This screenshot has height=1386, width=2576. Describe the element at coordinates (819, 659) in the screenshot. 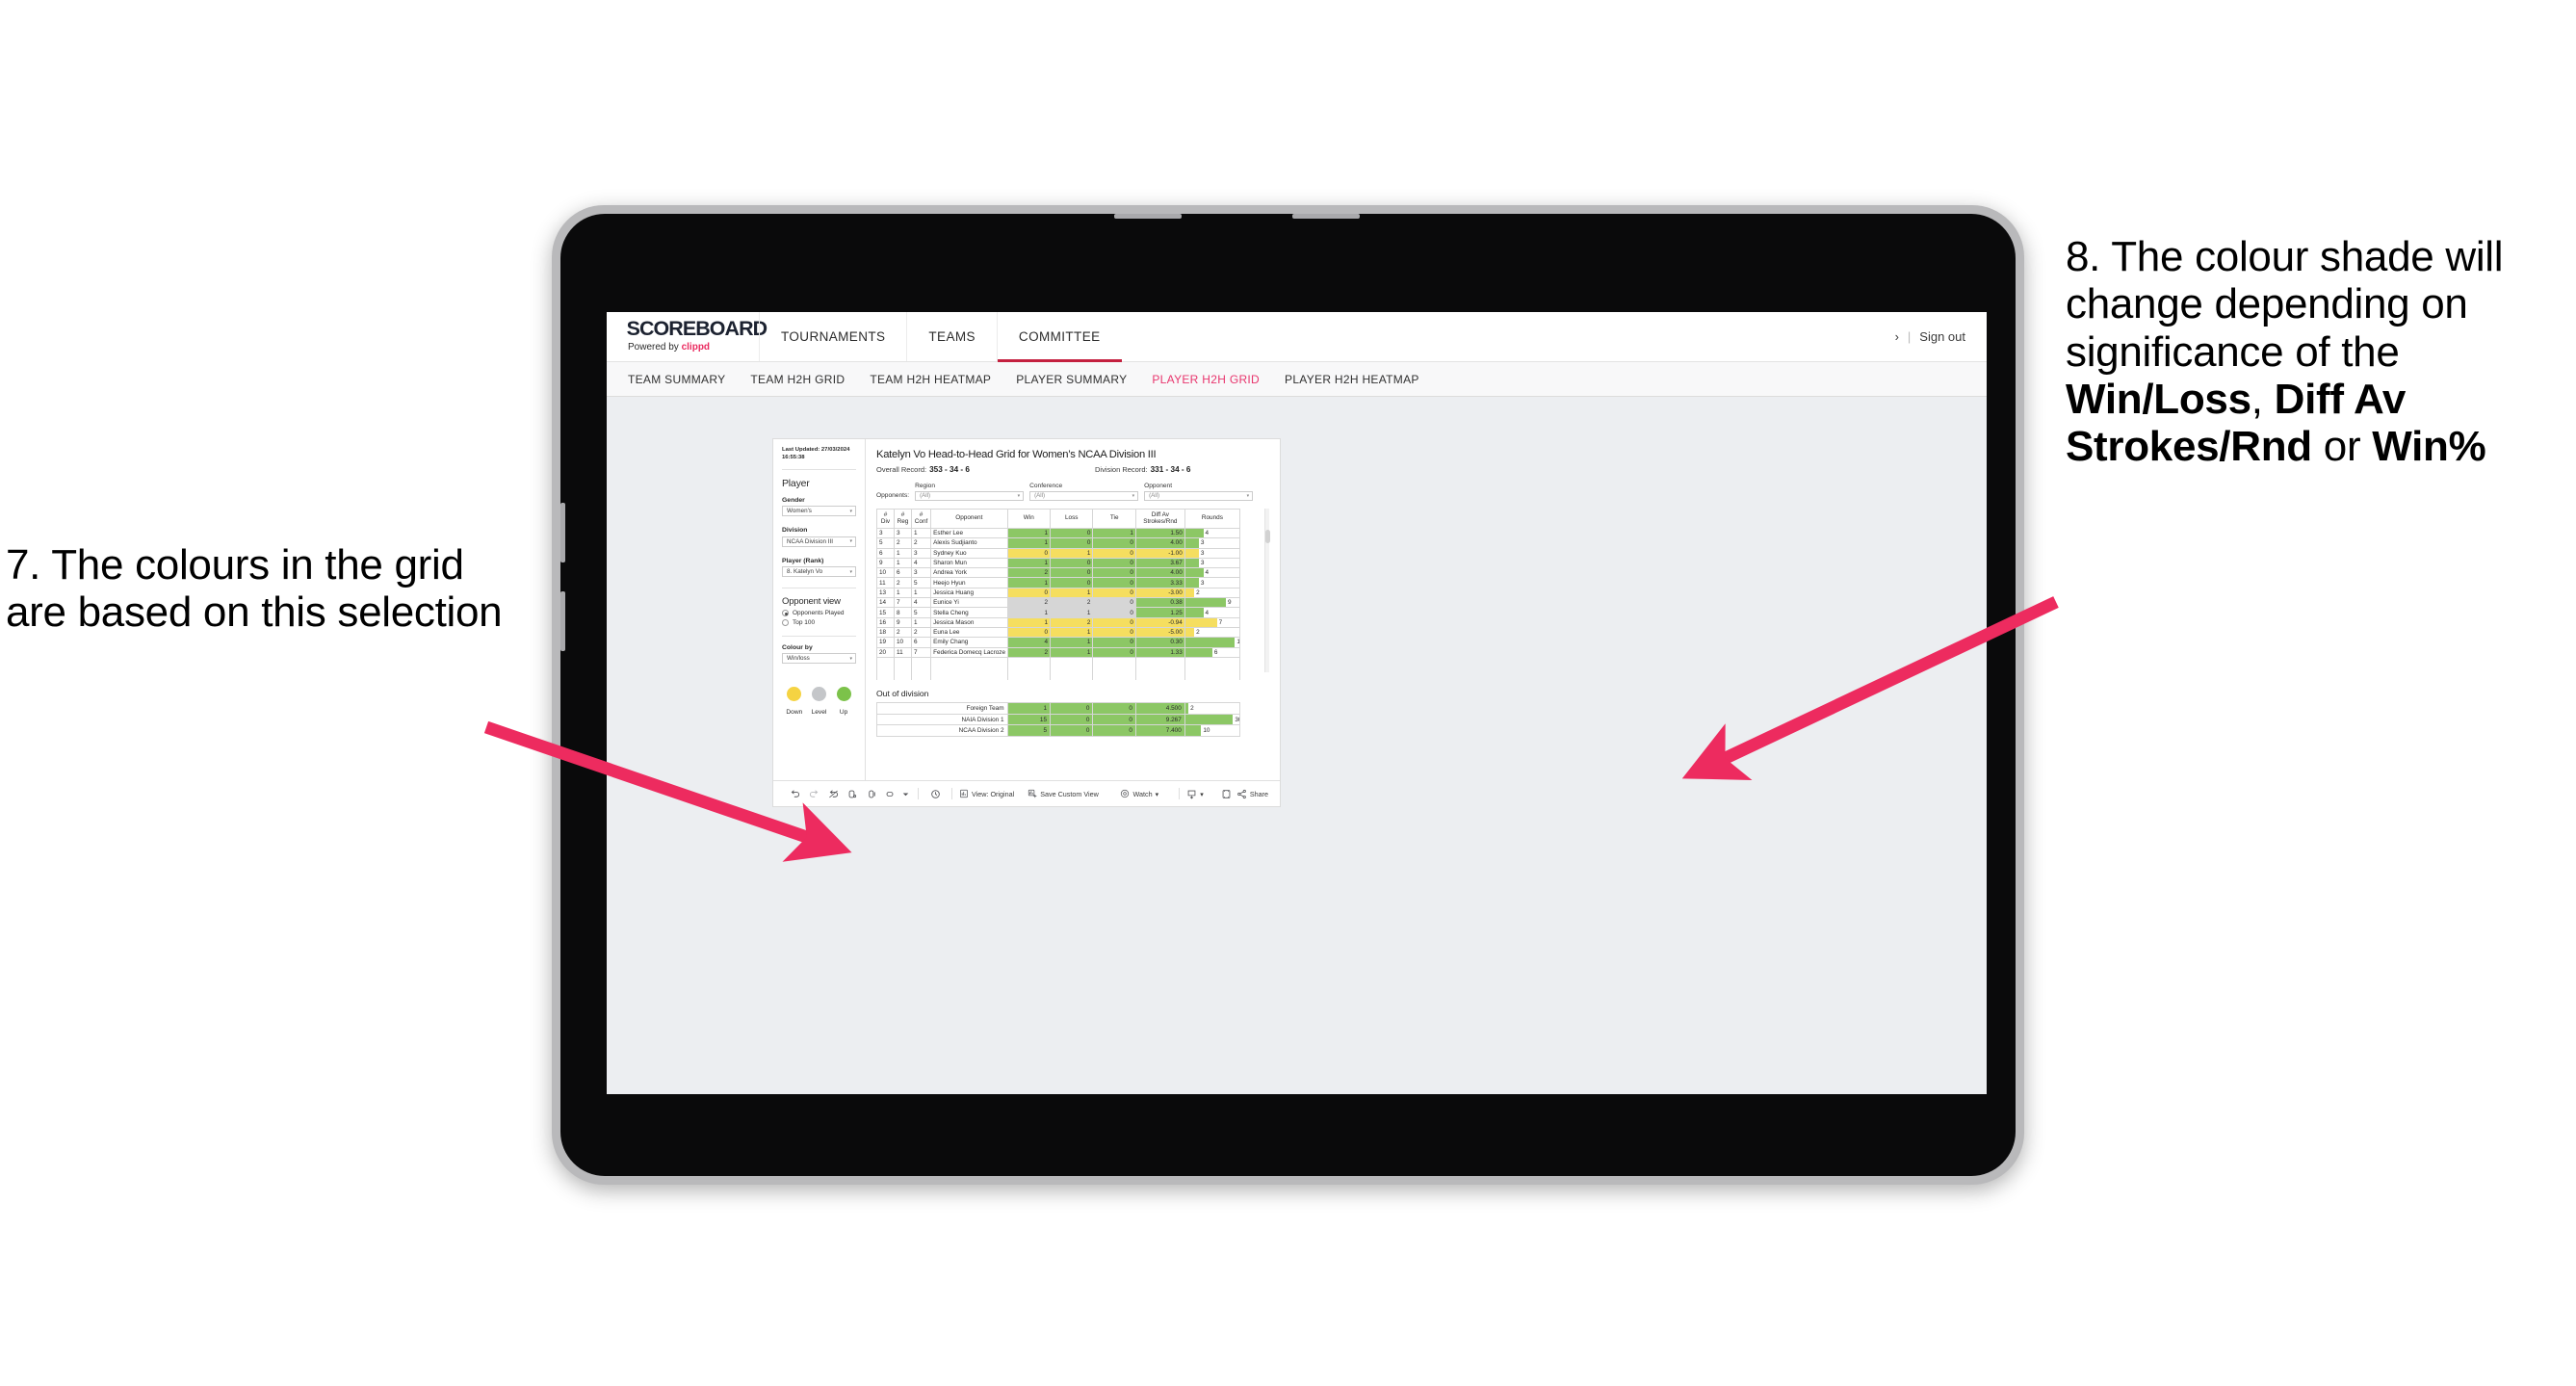

I see `colour-by-select: Win/loss ▾` at that location.